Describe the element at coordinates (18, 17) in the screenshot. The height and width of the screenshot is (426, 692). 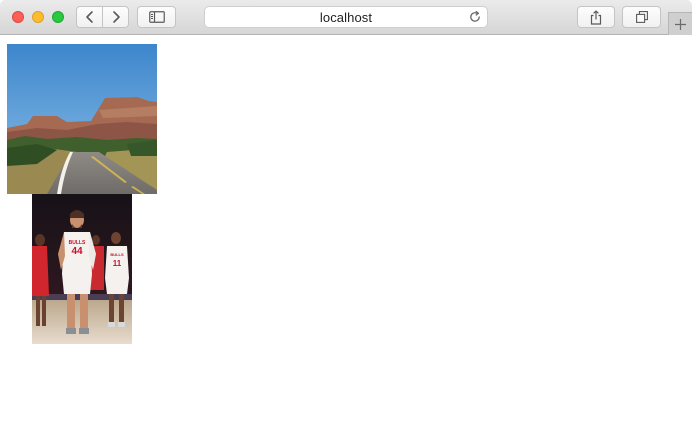
I see `close-window-button` at that location.